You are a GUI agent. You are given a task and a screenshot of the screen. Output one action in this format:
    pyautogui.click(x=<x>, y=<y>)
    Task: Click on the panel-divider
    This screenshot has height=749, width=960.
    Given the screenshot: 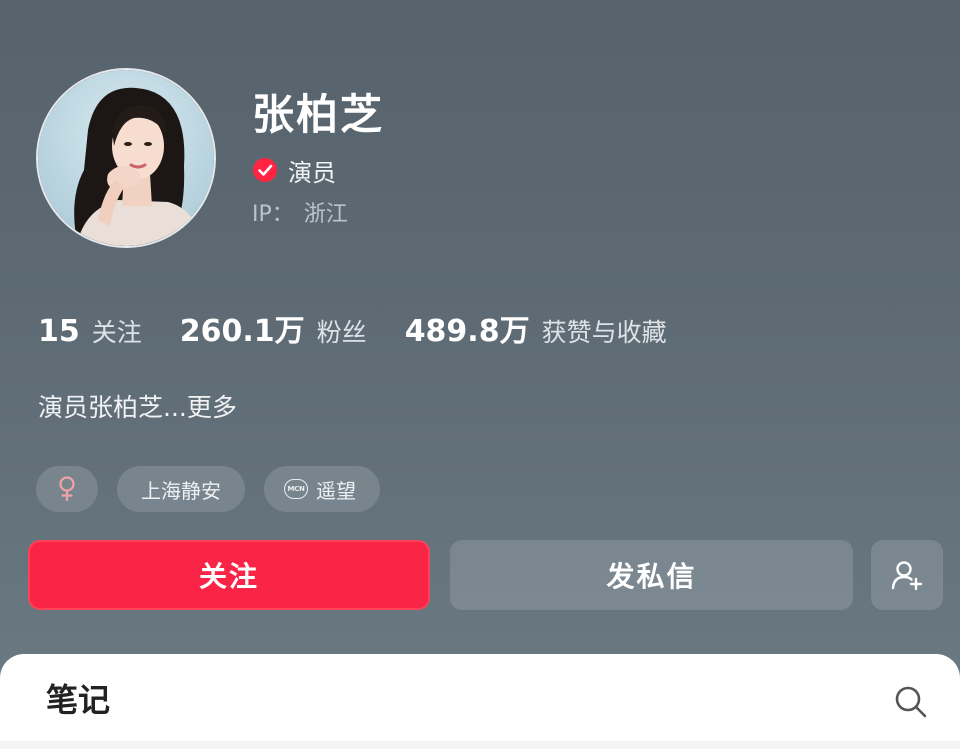 What is the action you would take?
    pyautogui.click(x=480, y=745)
    